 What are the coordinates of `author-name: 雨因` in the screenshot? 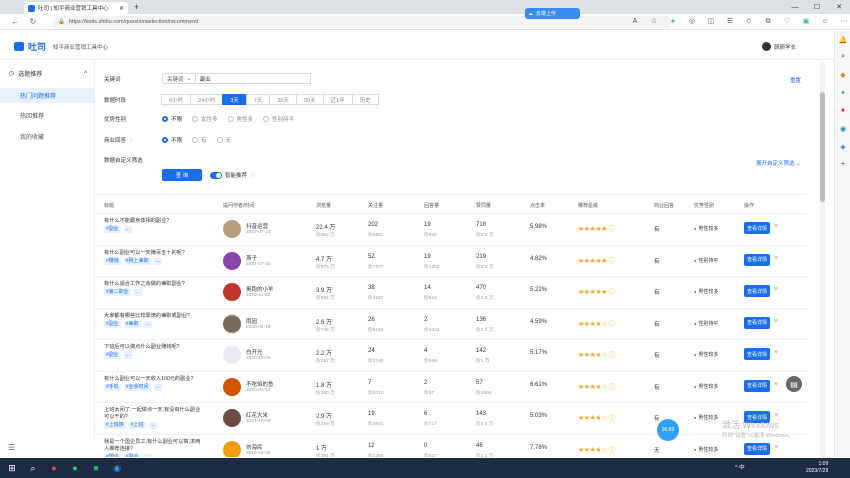 It's located at (251, 321).